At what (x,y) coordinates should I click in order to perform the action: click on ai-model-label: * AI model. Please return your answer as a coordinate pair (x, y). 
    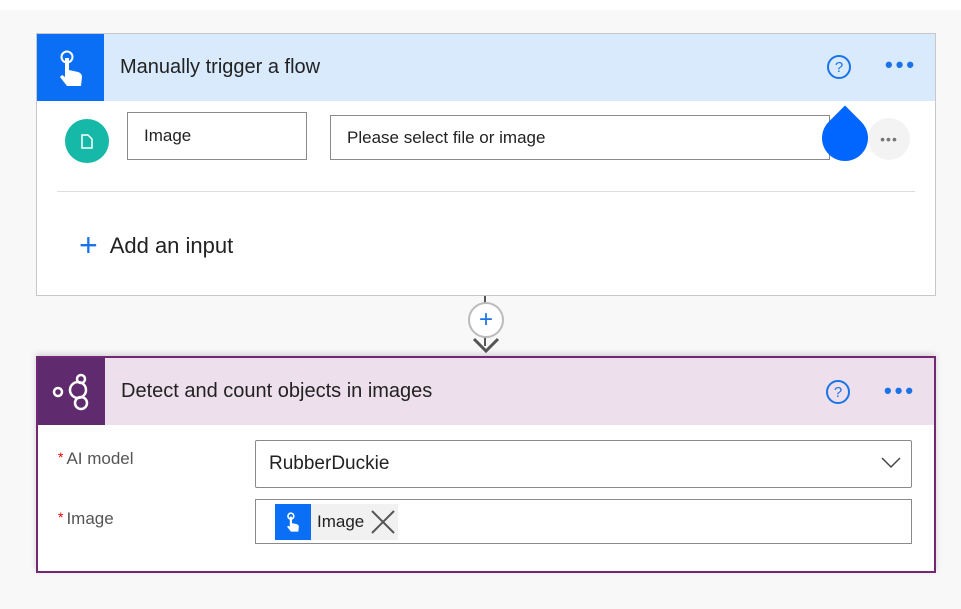
    Looking at the image, I should click on (96, 459).